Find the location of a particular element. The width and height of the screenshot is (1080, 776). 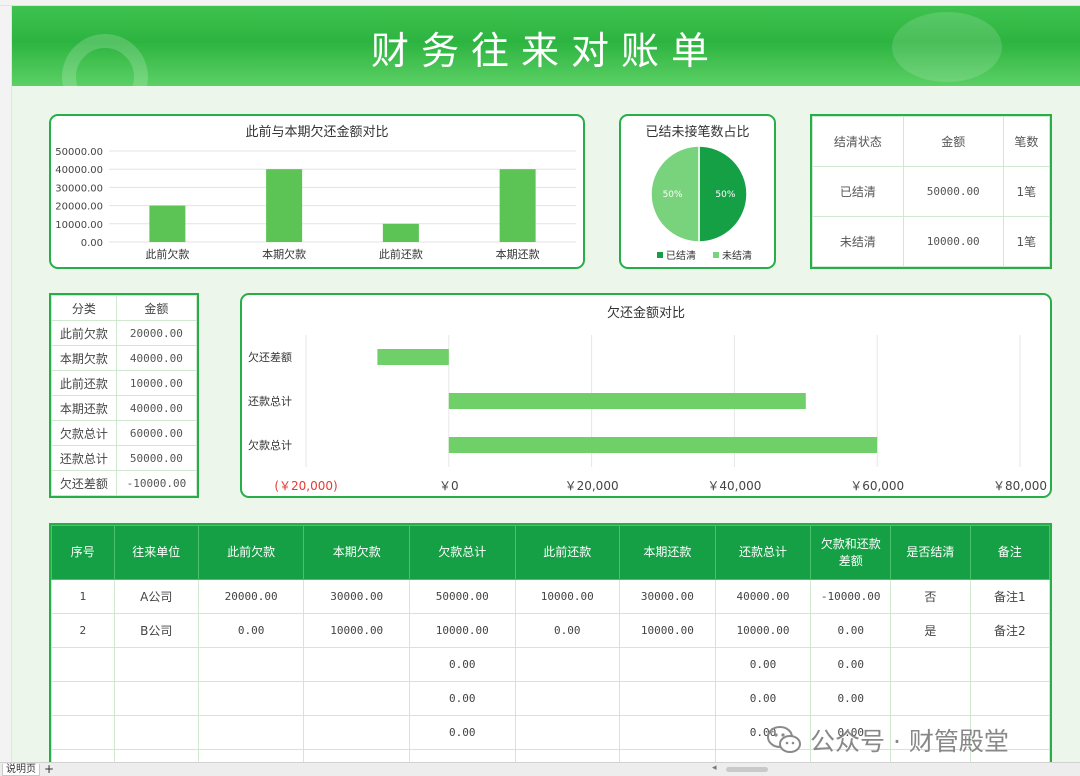

table-cell: 是 is located at coordinates (930, 630).